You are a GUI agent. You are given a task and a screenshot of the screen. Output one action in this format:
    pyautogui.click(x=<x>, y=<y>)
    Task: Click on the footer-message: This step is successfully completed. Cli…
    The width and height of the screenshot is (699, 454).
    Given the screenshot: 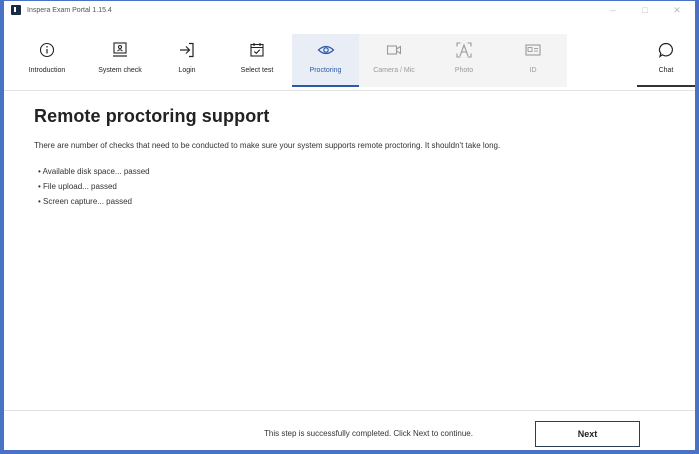 What is the action you would take?
    pyautogui.click(x=368, y=433)
    